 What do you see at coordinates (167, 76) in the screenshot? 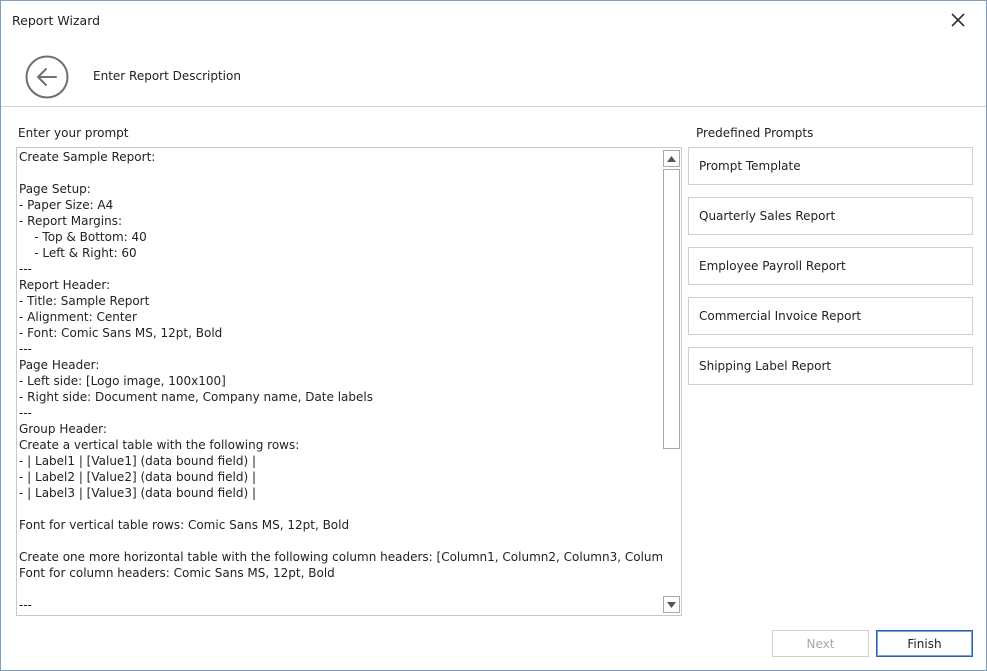
I see `page-title: Enter Report Description` at bounding box center [167, 76].